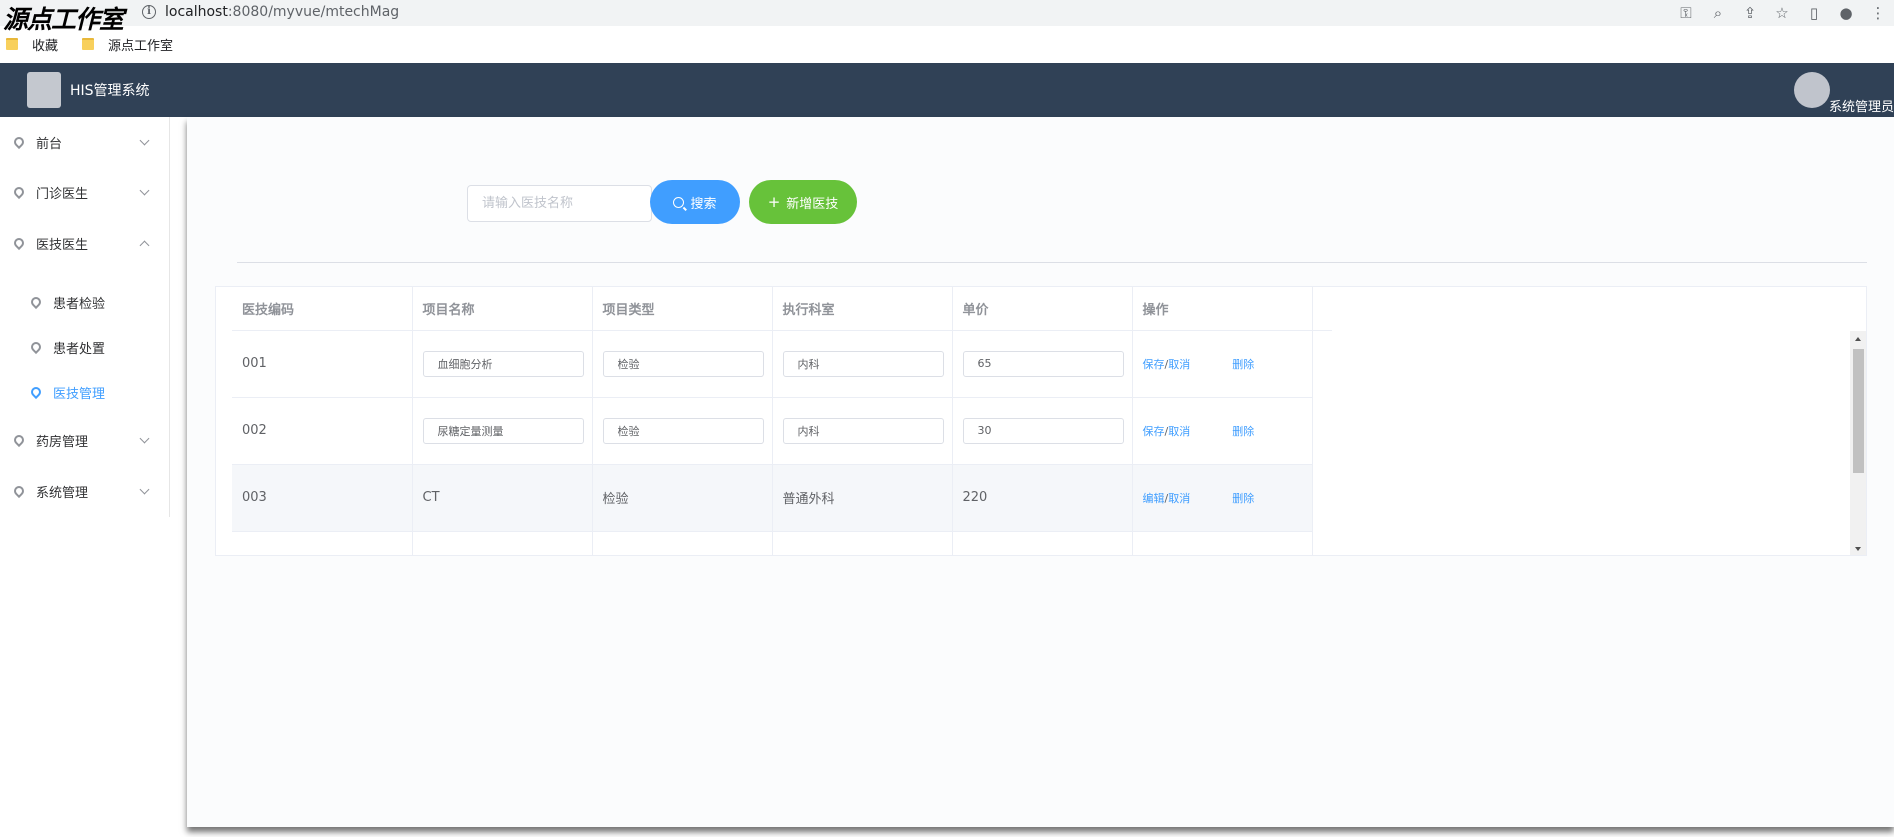 Image resolution: width=1894 pixels, height=837 pixels. I want to click on sidebar-item-system: 系统管理, so click(85, 491).